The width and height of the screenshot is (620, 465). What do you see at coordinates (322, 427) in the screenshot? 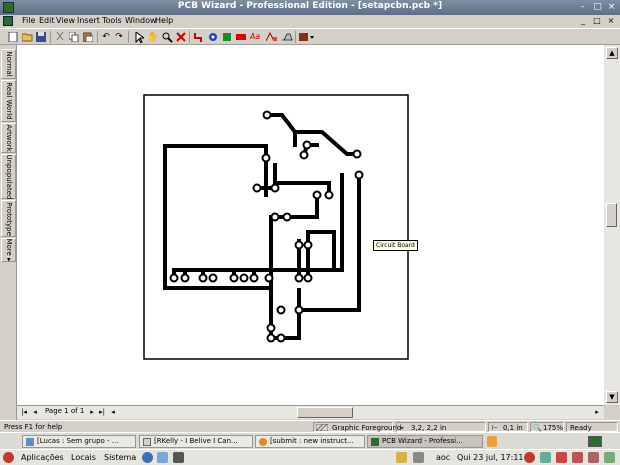
I see `layer-icon` at bounding box center [322, 427].